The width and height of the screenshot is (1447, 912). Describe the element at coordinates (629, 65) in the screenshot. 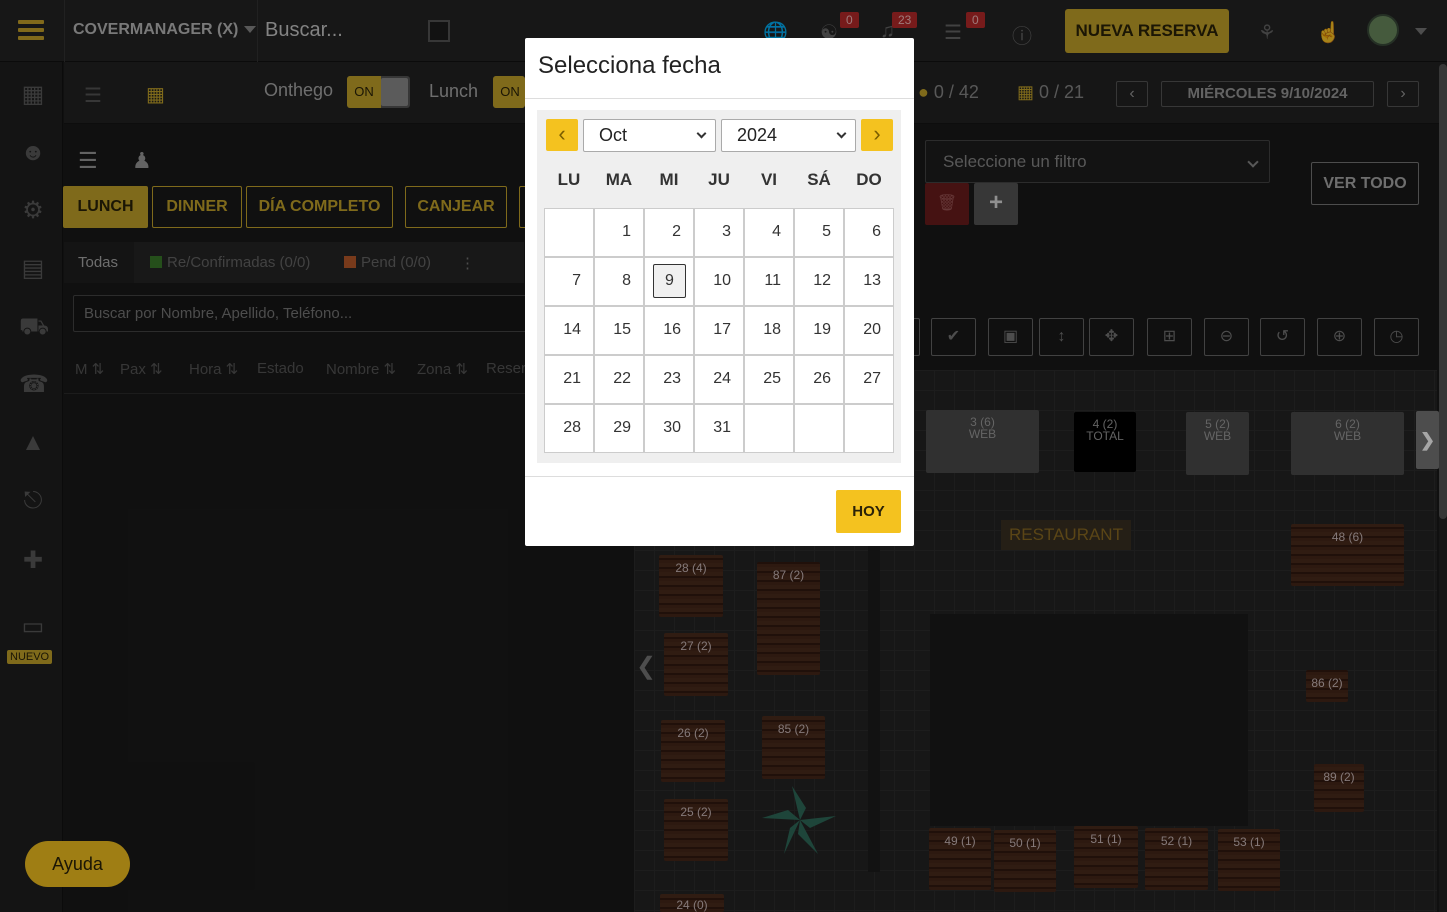

I see `modal-title: Selecciona fecha` at that location.